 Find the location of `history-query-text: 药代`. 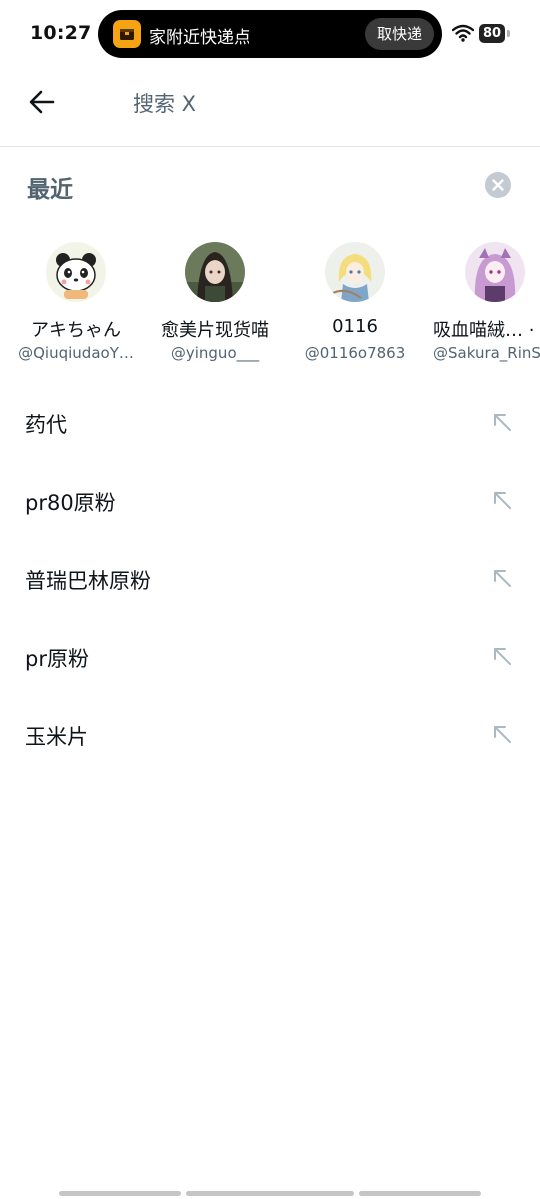

history-query-text: 药代 is located at coordinates (46, 425).